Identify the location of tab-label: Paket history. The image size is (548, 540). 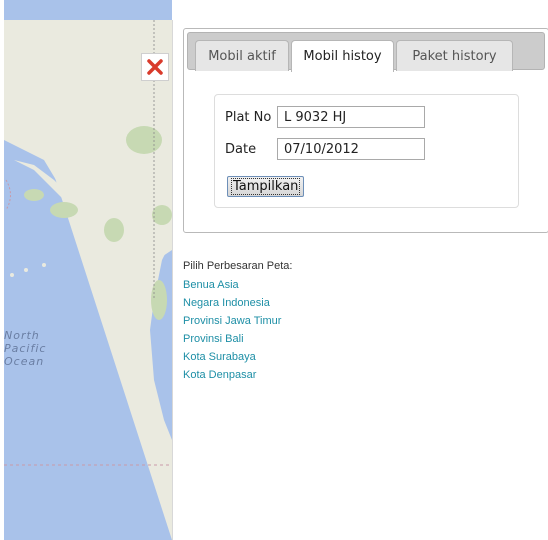
(454, 56).